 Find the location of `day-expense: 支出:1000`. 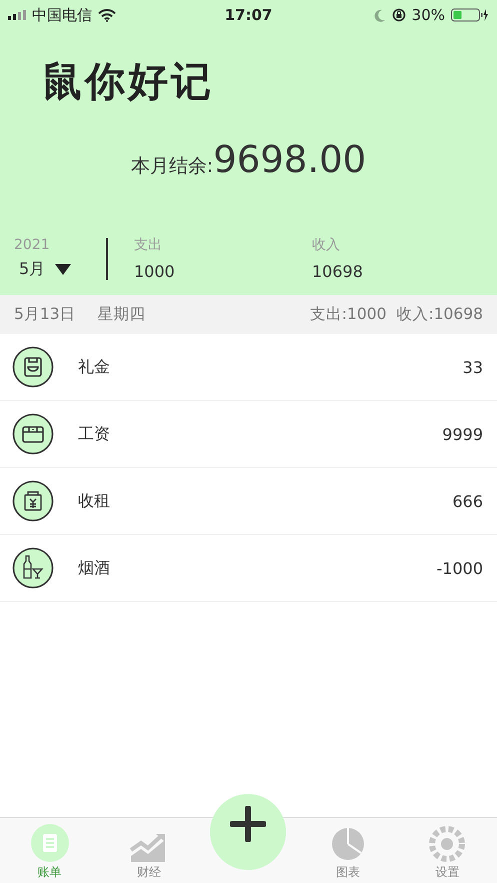

day-expense: 支出:1000 is located at coordinates (348, 314).